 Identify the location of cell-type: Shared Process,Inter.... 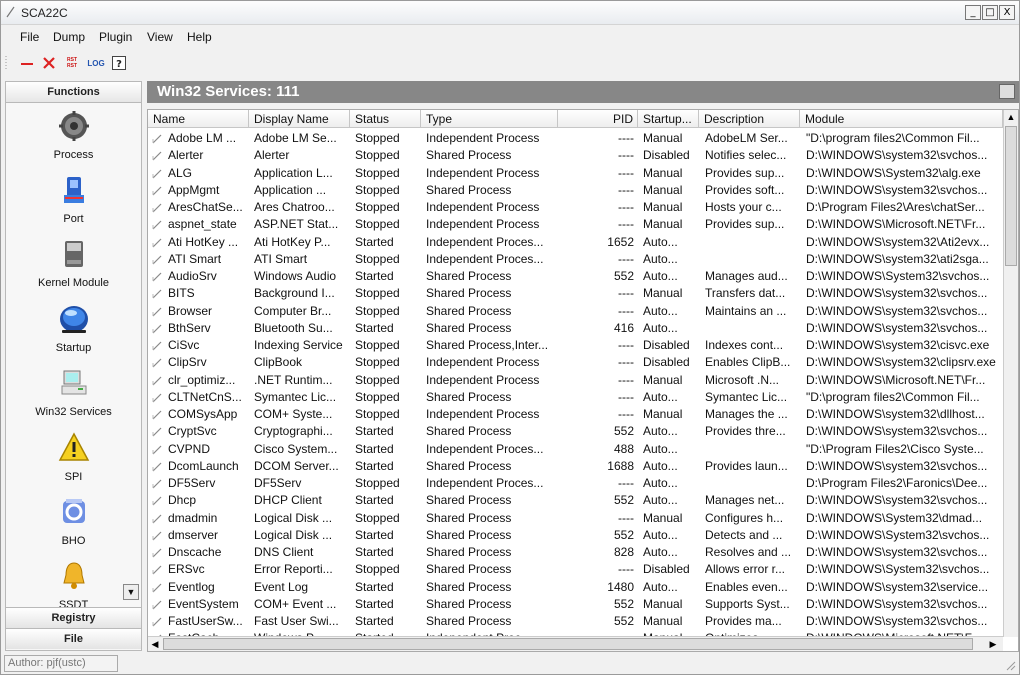
(487, 345).